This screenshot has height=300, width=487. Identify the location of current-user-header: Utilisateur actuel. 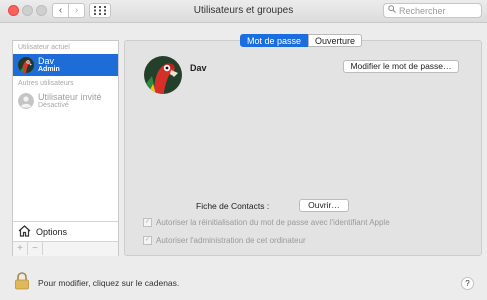
(44, 47).